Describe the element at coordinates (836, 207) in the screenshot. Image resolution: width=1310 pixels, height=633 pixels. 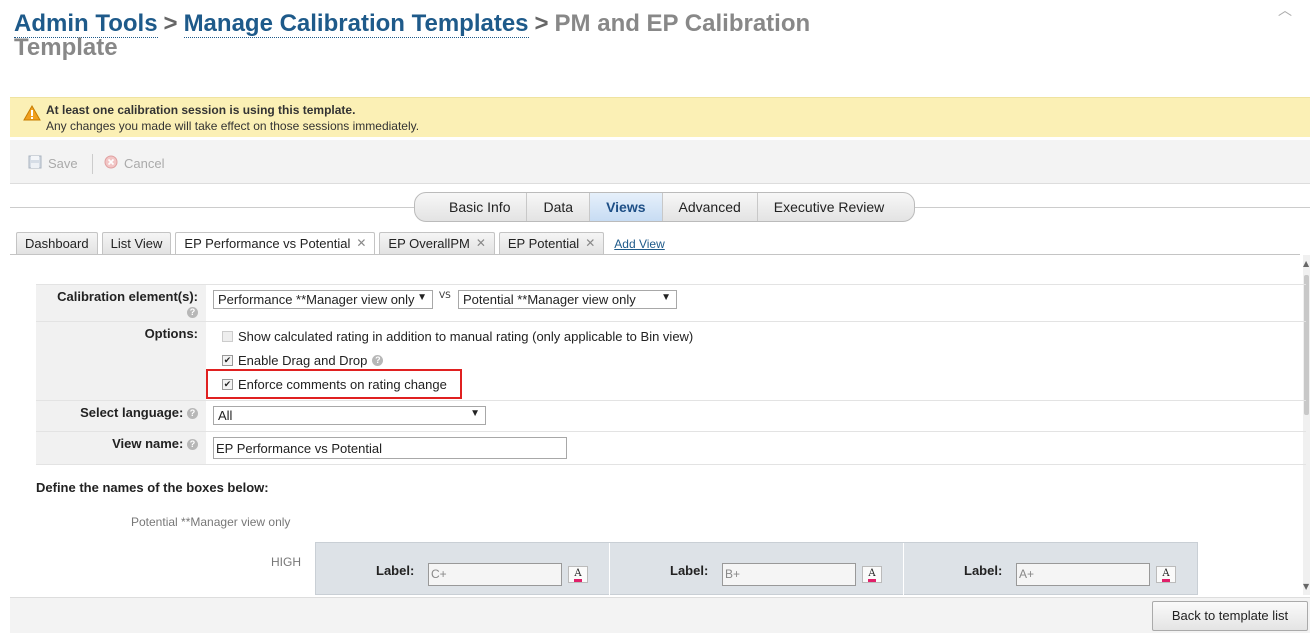
I see `tab-executive-review: Executive Review` at that location.